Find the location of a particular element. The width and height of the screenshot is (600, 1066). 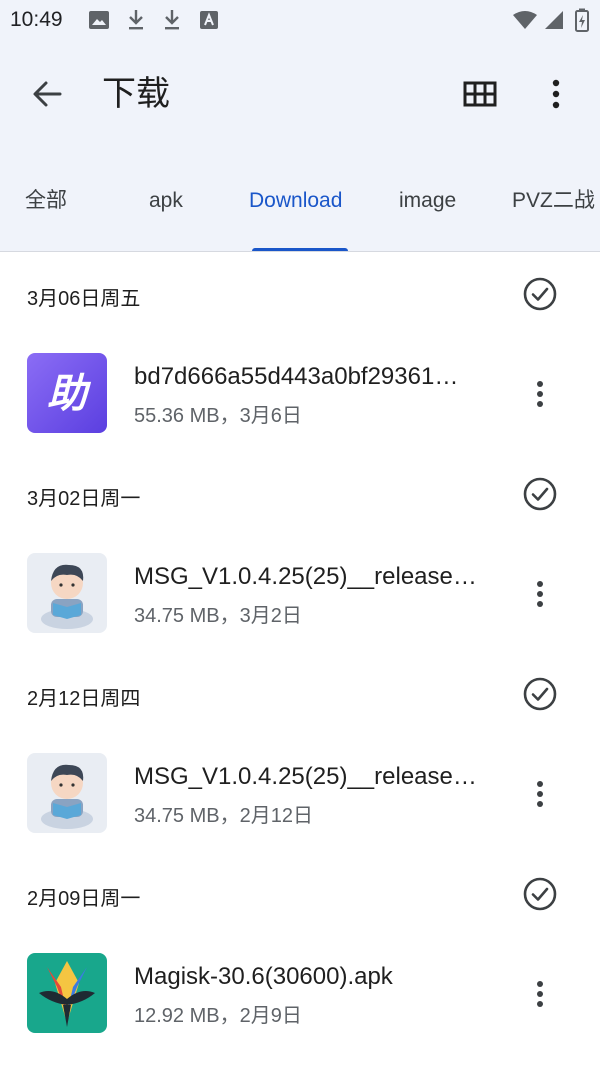

date-header: 2月09日周一 is located at coordinates (84, 899).